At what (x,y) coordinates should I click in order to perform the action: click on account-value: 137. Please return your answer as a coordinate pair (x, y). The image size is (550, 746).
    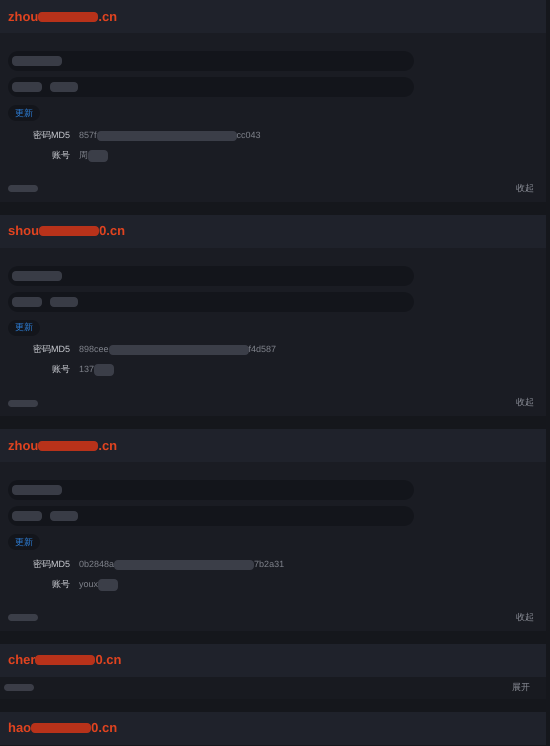
    Looking at the image, I should click on (86, 369).